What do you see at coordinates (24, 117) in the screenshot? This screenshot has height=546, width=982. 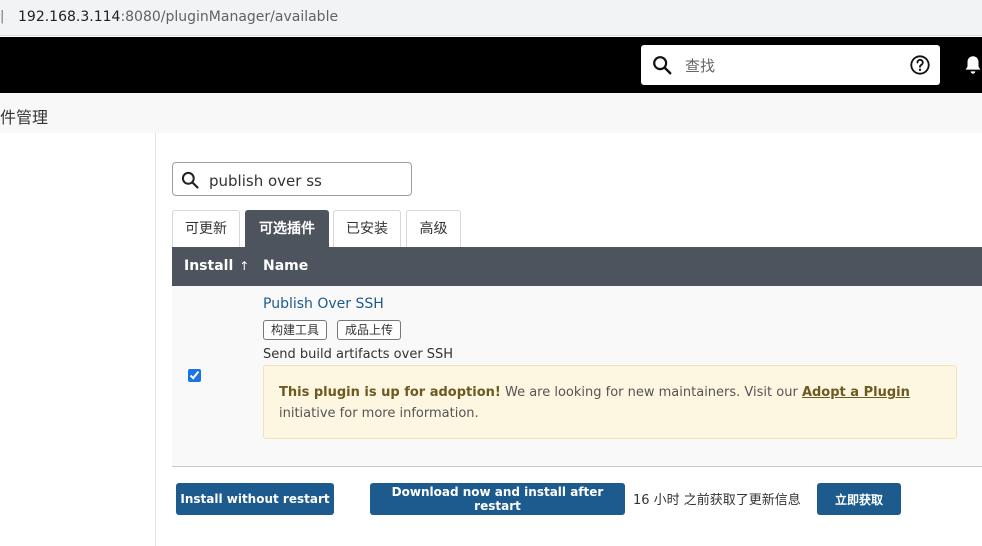 I see `page-title: 件管理` at bounding box center [24, 117].